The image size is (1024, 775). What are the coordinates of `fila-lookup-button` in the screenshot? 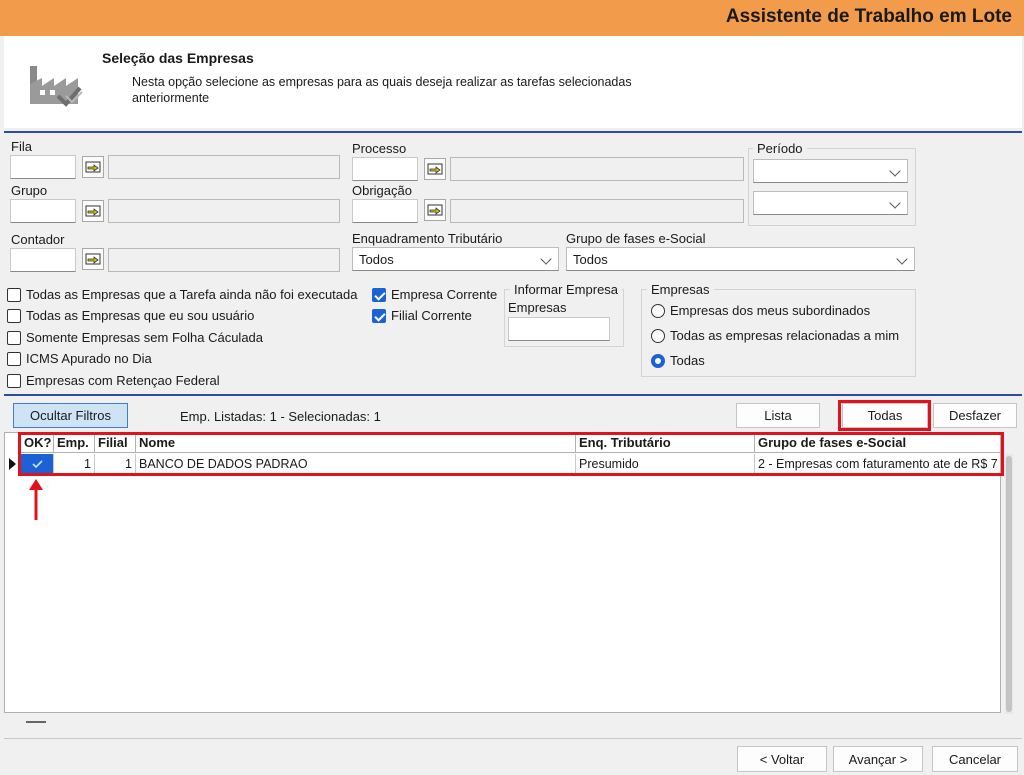 It's located at (93, 167).